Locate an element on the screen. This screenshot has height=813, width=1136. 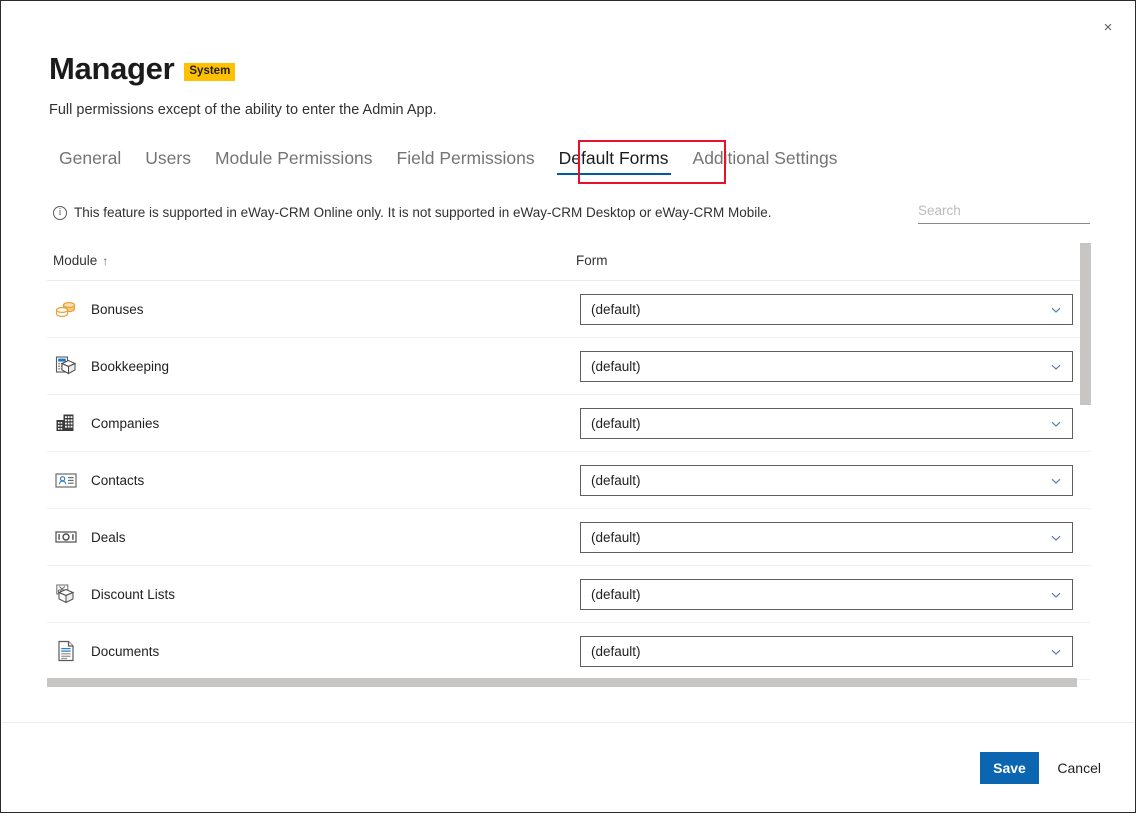
bookkeeping-icon is located at coordinates (66, 366).